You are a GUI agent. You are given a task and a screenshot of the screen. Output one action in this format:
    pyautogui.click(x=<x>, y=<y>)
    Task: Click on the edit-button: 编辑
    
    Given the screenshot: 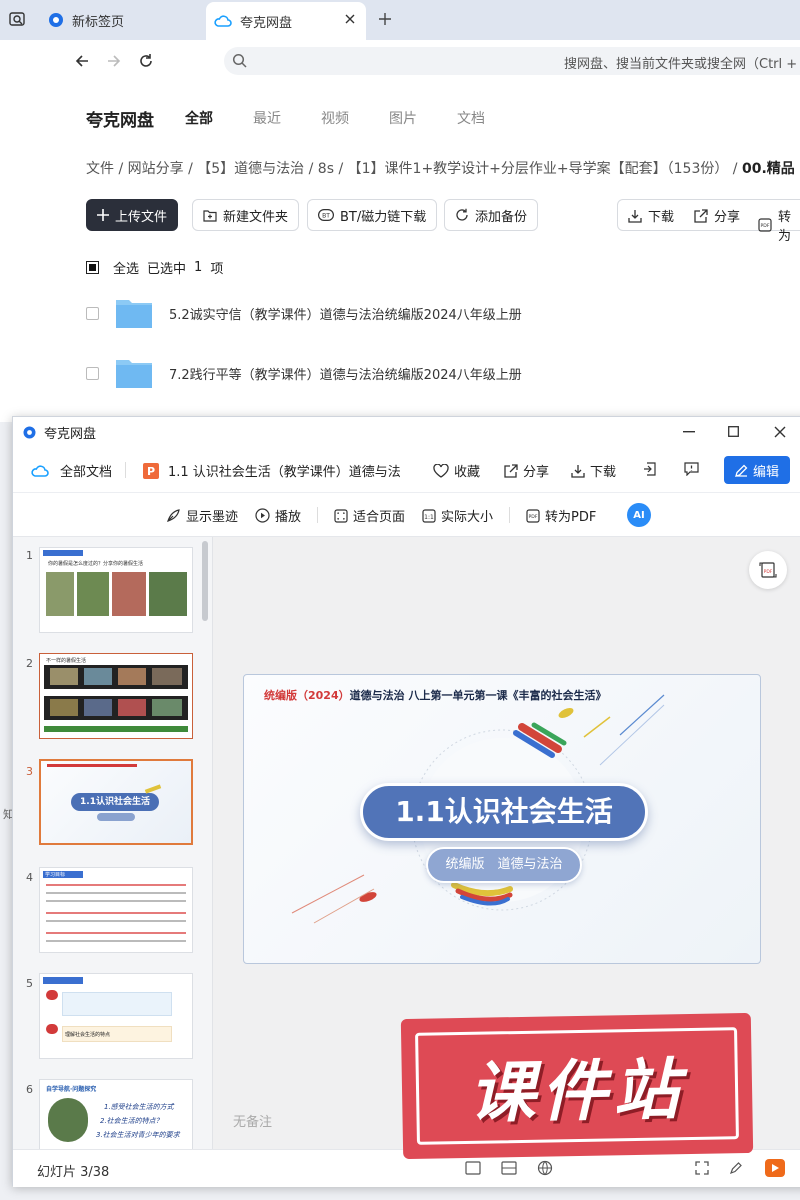 What is the action you would take?
    pyautogui.click(x=757, y=470)
    